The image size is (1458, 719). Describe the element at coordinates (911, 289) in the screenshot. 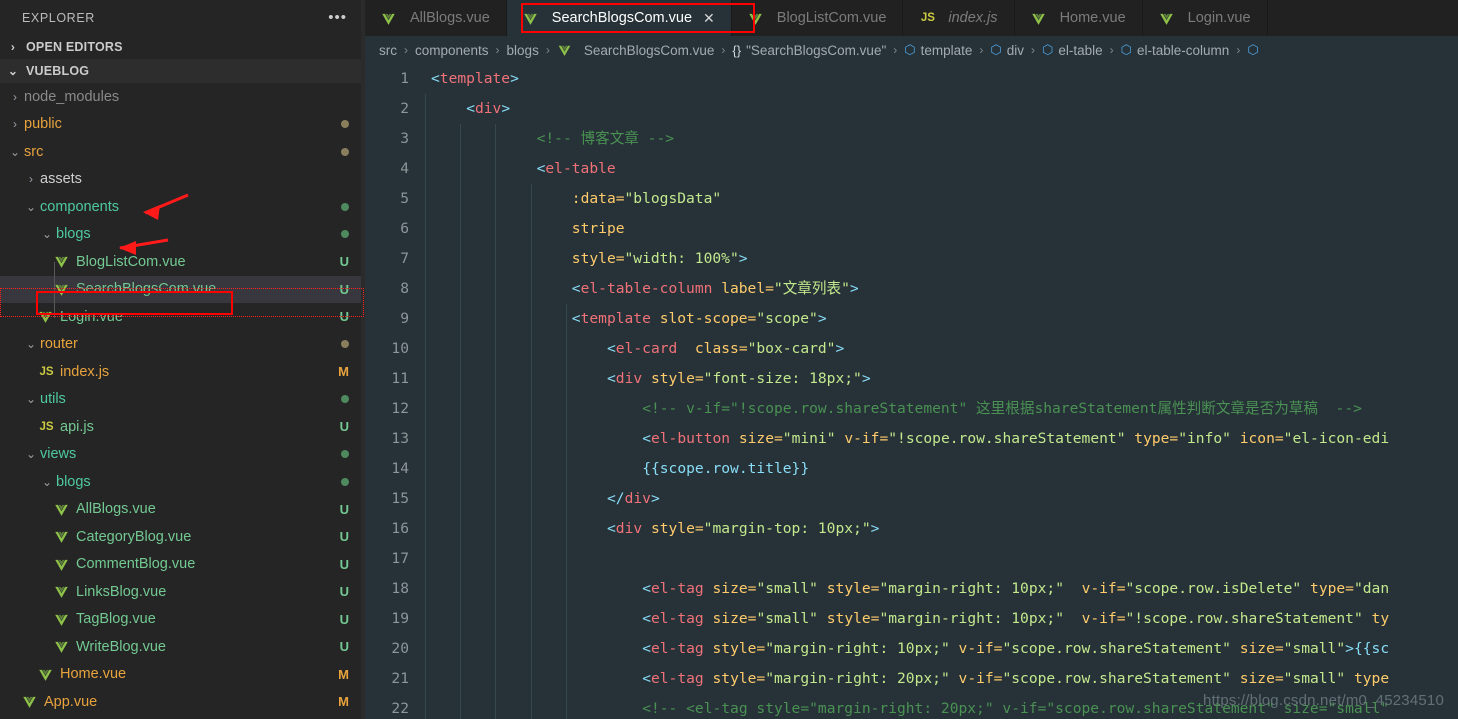

I see `code-line: 8 <el-table-column label="文章列表">` at that location.